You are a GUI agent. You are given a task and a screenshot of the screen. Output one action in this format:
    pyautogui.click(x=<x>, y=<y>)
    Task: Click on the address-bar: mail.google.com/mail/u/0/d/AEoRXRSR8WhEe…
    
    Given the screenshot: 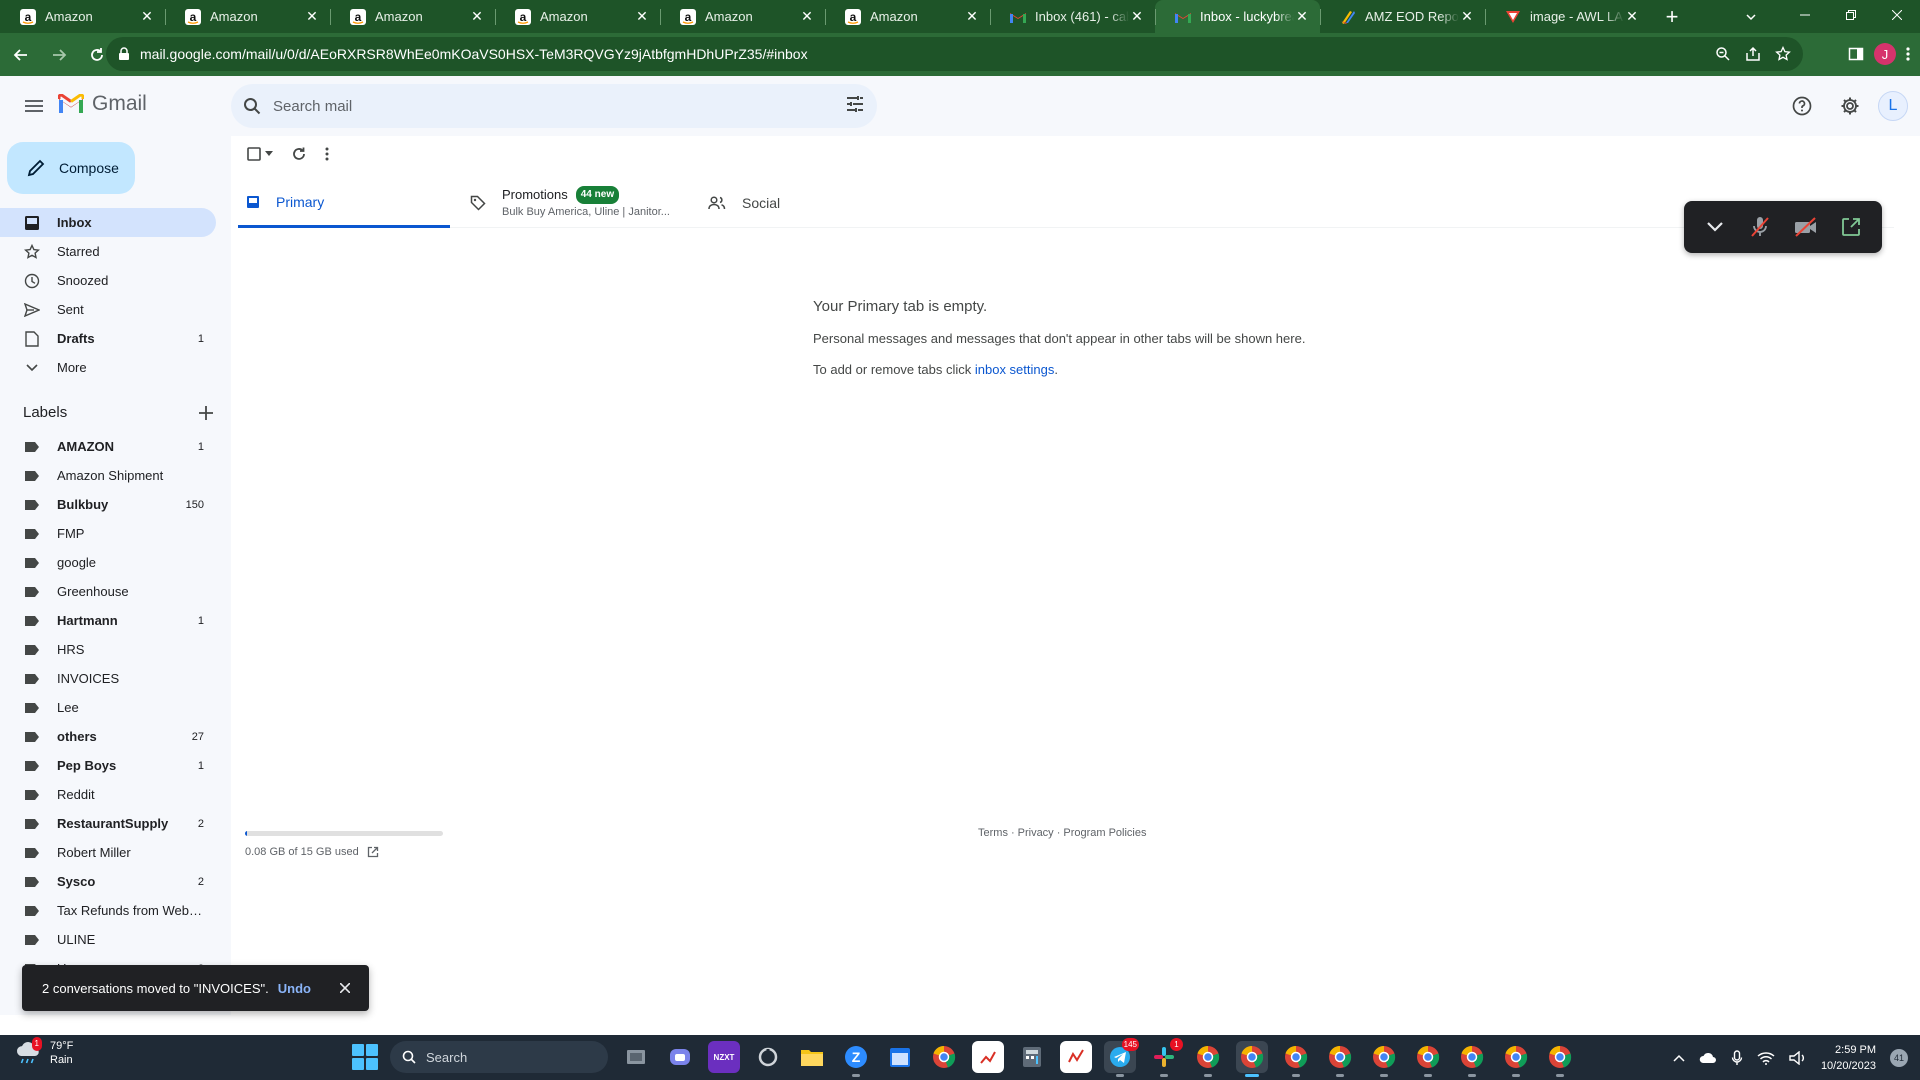 What is the action you would take?
    pyautogui.click(x=954, y=54)
    